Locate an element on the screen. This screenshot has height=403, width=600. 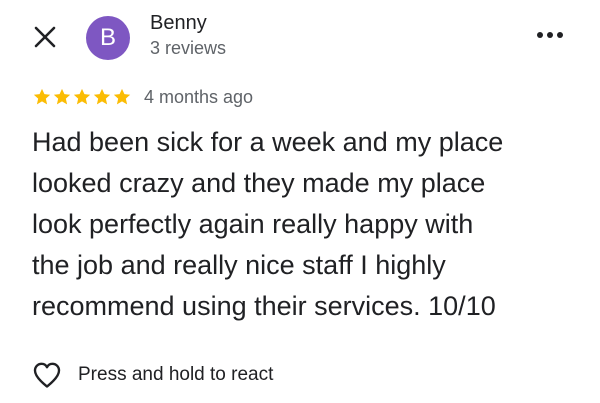
review-text-line: the job and really nice staff I highly is located at coordinates (239, 265).